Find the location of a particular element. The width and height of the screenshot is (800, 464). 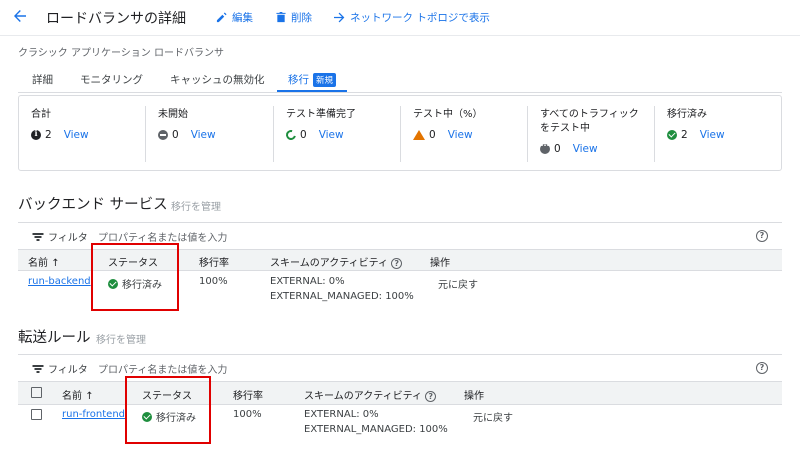

backend-section-title: バックエンド サービス is located at coordinates (93, 205).